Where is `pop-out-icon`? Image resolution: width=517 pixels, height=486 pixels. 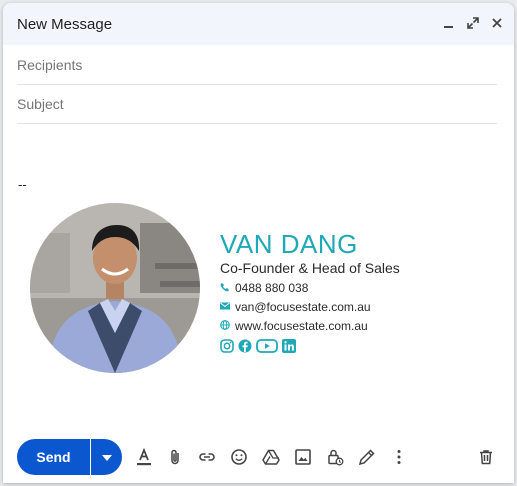
pop-out-icon is located at coordinates (473, 23).